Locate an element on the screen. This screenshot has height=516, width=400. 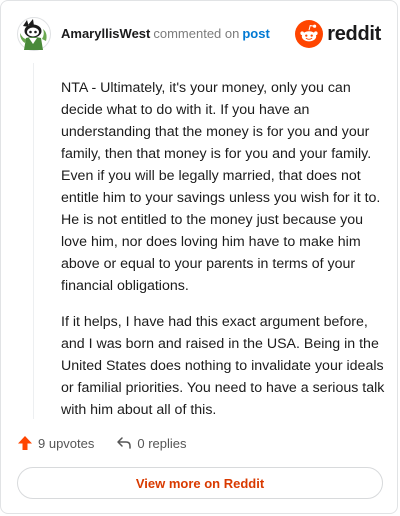
comment-author: AmaryllisWest is located at coordinates (105, 33).